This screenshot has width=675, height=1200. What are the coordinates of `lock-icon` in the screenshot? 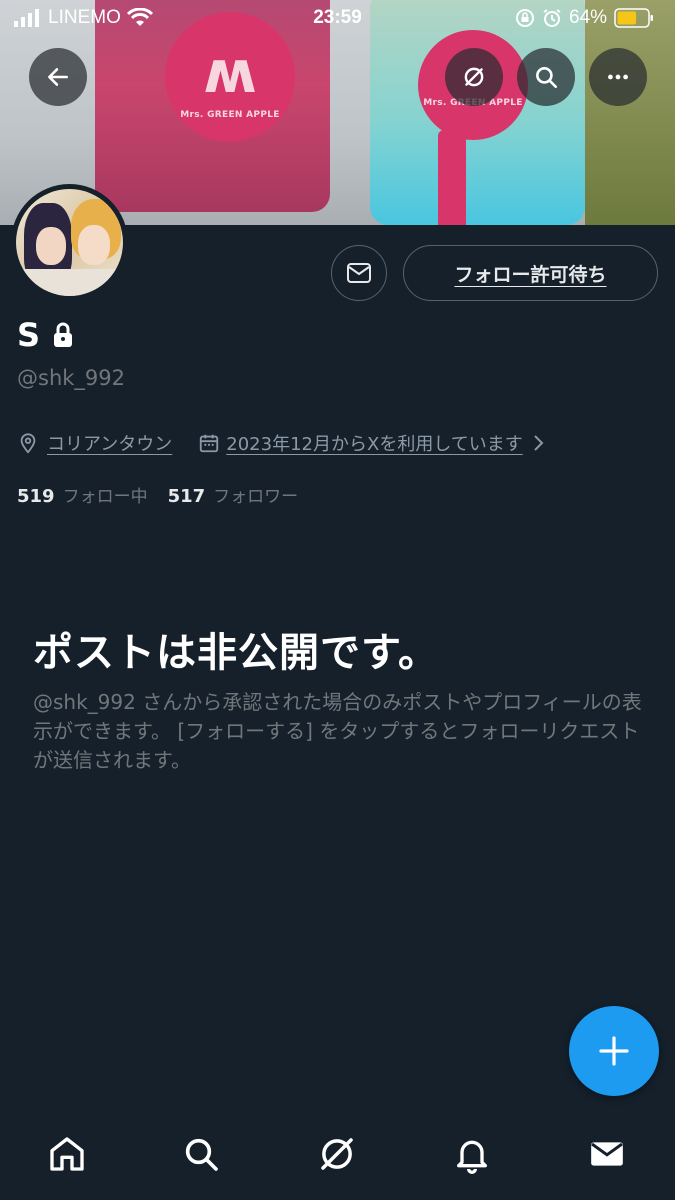 It's located at (63, 334).